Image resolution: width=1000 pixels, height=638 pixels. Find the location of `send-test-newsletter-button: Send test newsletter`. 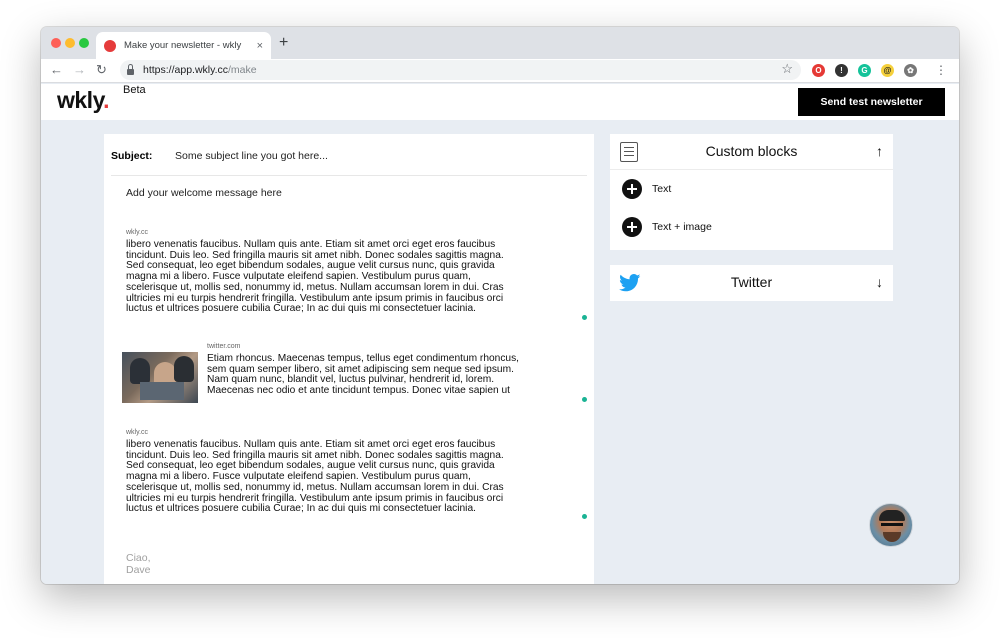

send-test-newsletter-button: Send test newsletter is located at coordinates (871, 102).